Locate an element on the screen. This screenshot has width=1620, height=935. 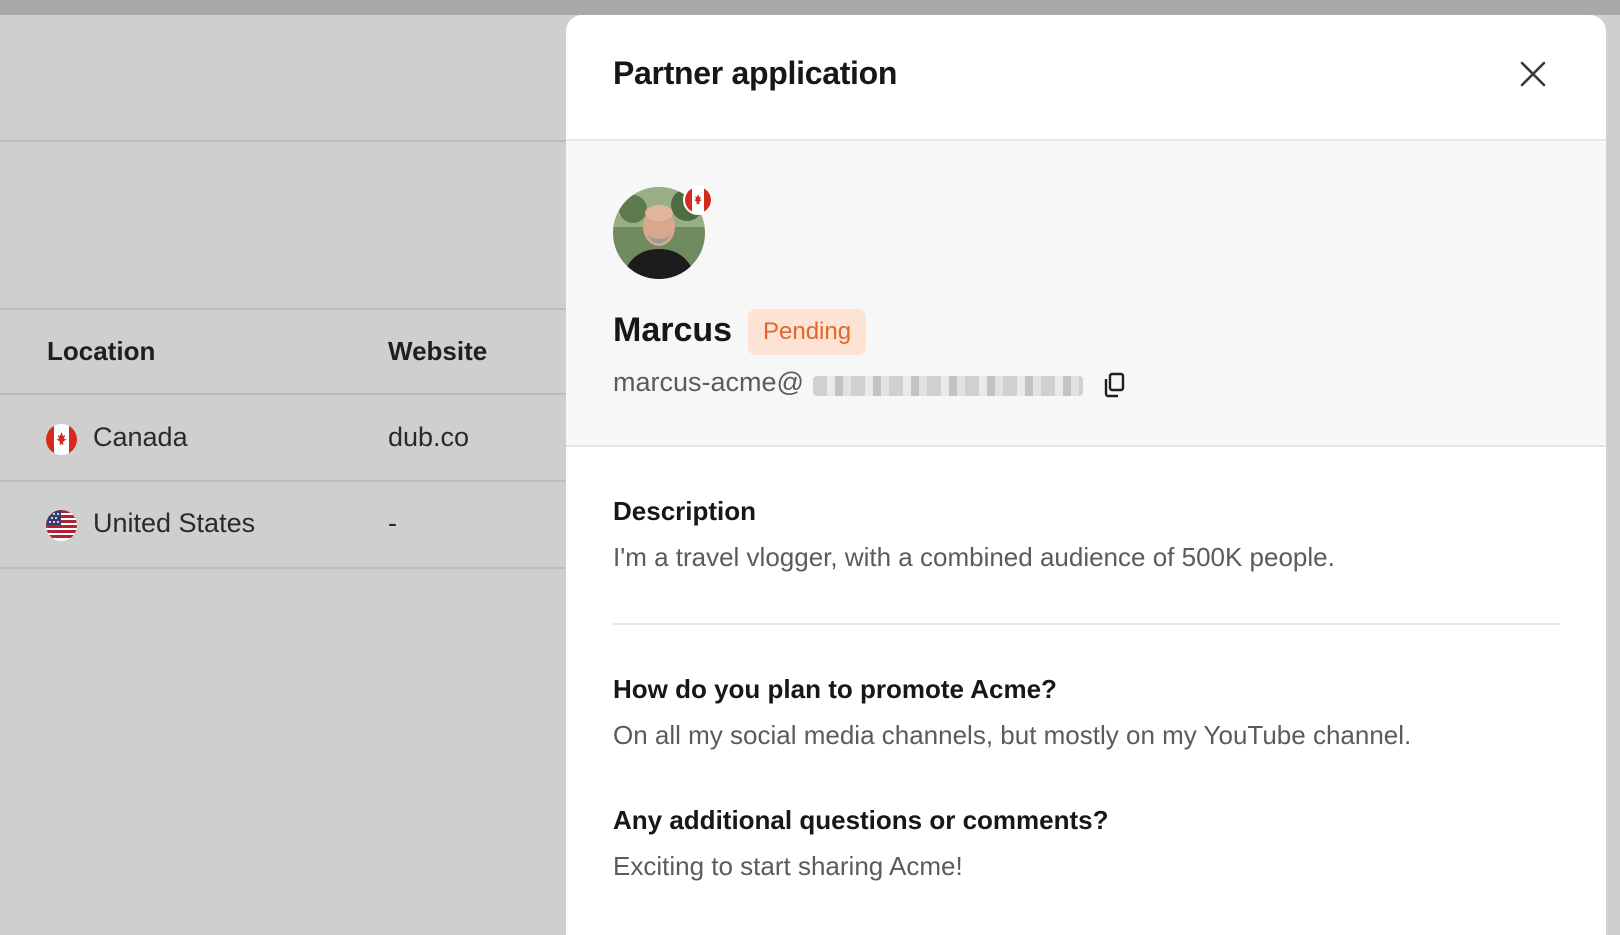
section-divider is located at coordinates (1086, 624).